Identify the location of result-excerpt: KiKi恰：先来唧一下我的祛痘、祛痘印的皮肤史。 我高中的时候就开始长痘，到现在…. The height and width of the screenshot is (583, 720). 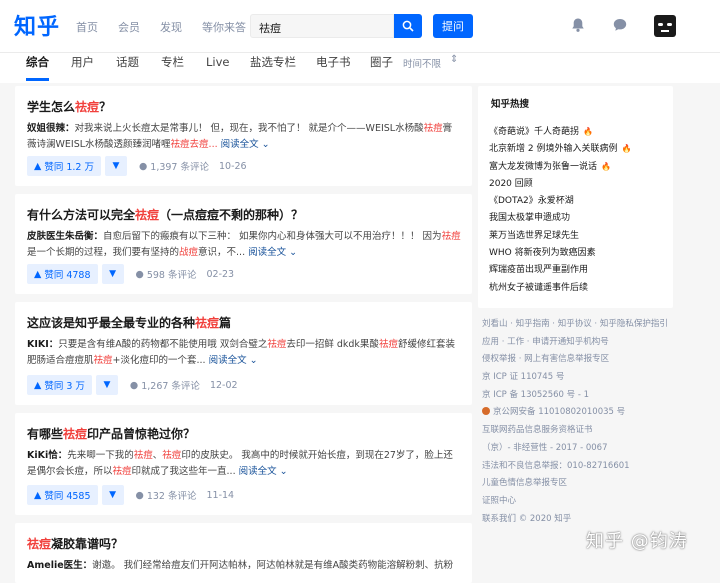
(244, 463).